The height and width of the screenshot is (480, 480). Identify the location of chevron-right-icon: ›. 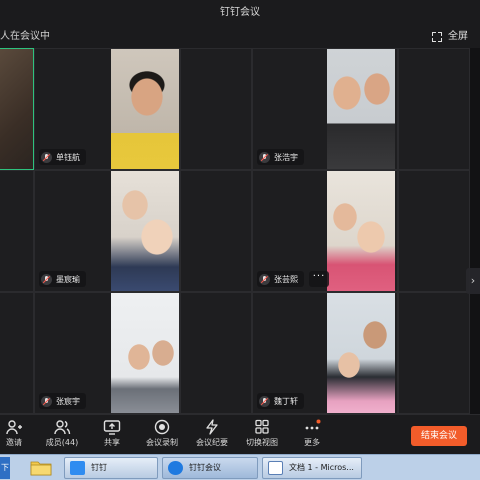
(473, 280).